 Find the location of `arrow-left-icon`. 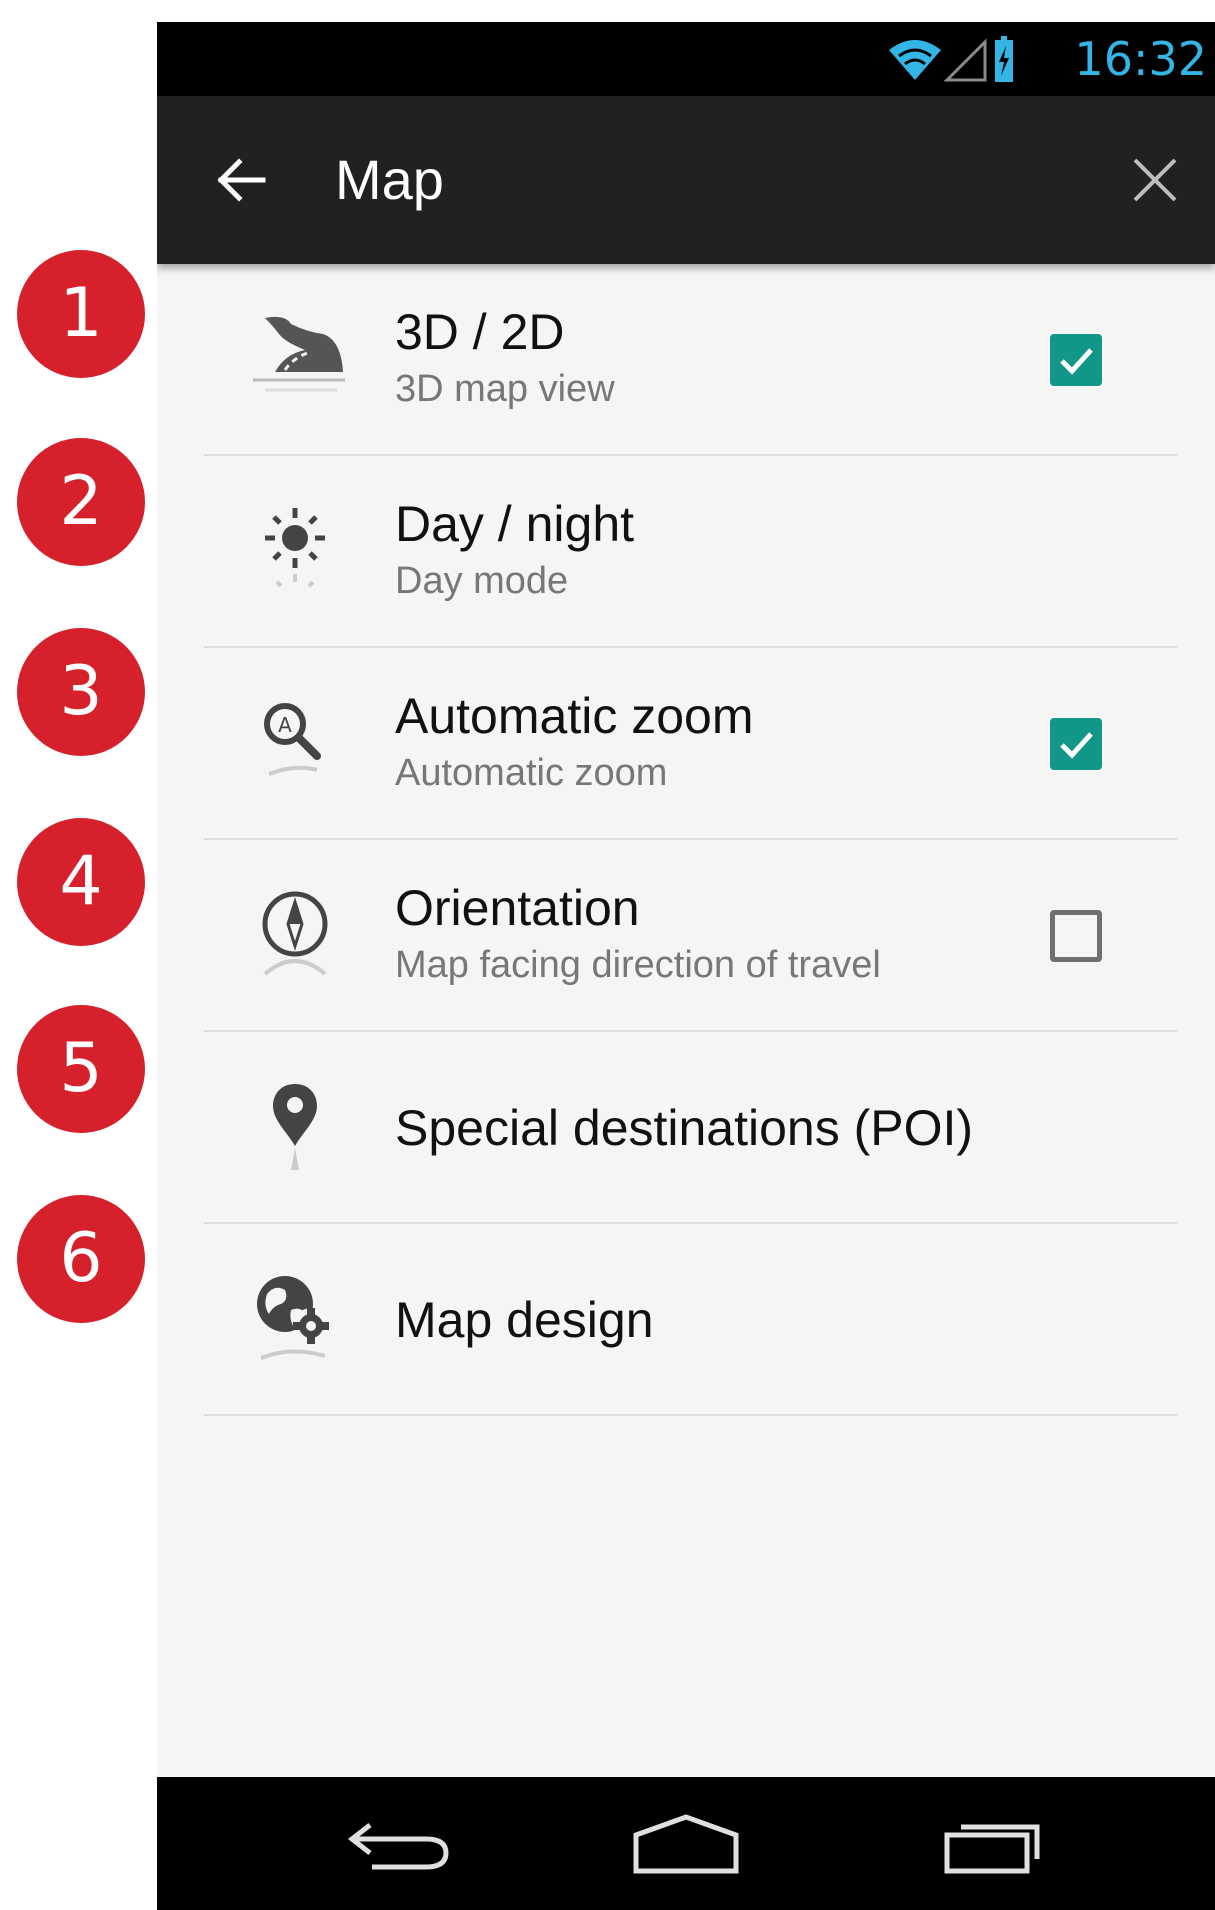

arrow-left-icon is located at coordinates (241, 180).